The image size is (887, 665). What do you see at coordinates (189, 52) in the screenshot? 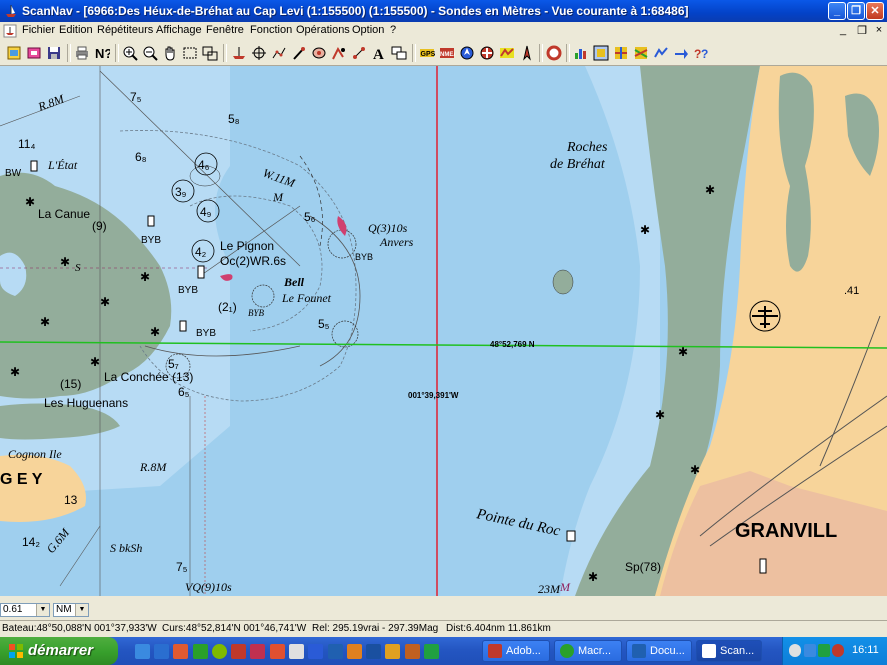
I see `select-rect-icon` at bounding box center [189, 52].